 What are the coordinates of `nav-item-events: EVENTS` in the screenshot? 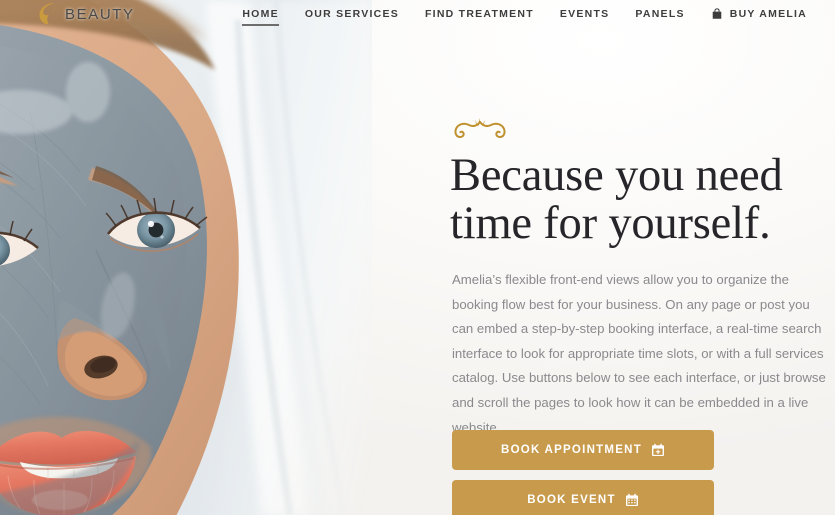 It's located at (585, 14).